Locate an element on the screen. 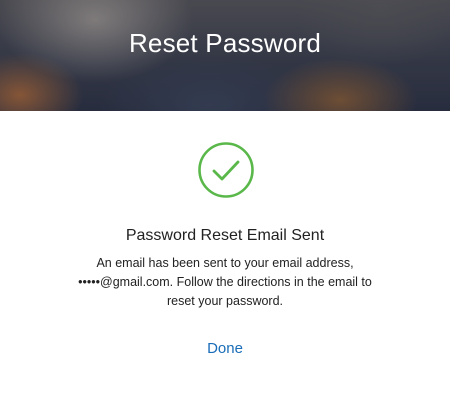 This screenshot has height=402, width=450. check-circle-icon is located at coordinates (226, 170).